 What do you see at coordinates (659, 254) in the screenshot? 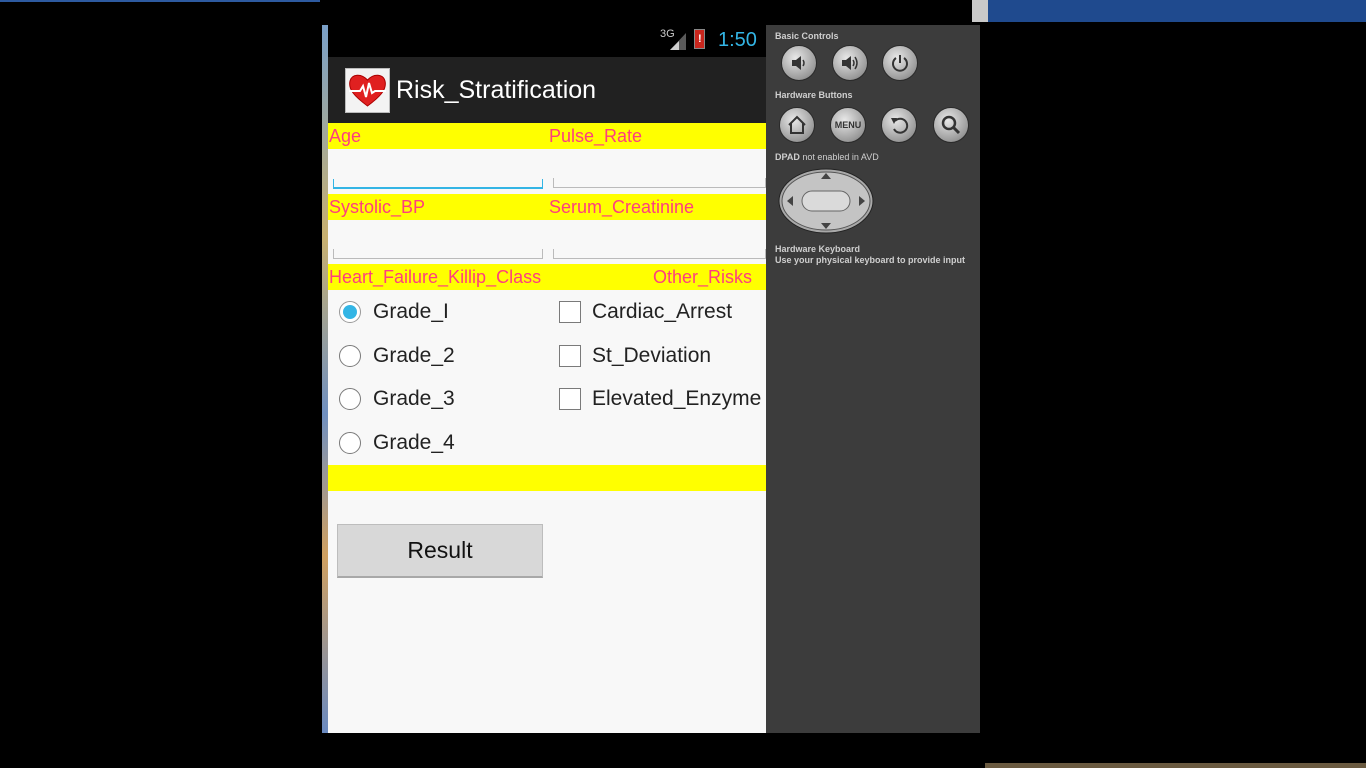
I see `serum-creatinine-field` at bounding box center [659, 254].